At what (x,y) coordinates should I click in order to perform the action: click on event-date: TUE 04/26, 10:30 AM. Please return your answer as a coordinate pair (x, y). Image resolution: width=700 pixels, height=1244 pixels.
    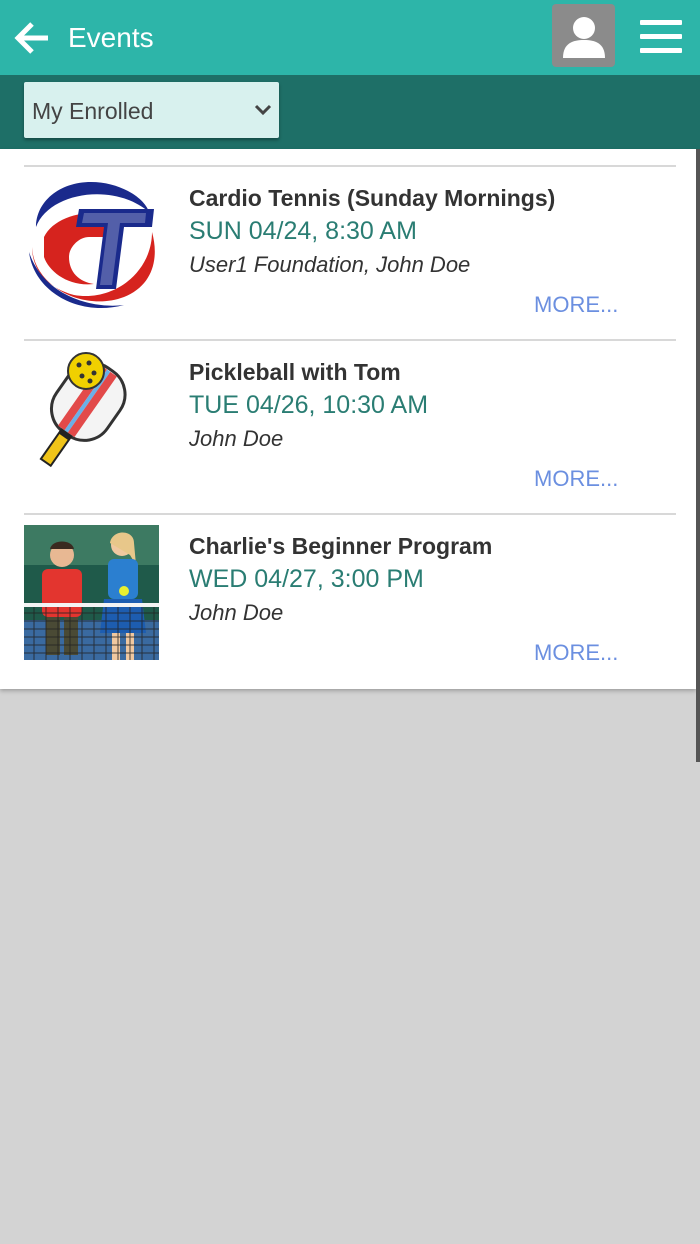
    Looking at the image, I should click on (309, 405).